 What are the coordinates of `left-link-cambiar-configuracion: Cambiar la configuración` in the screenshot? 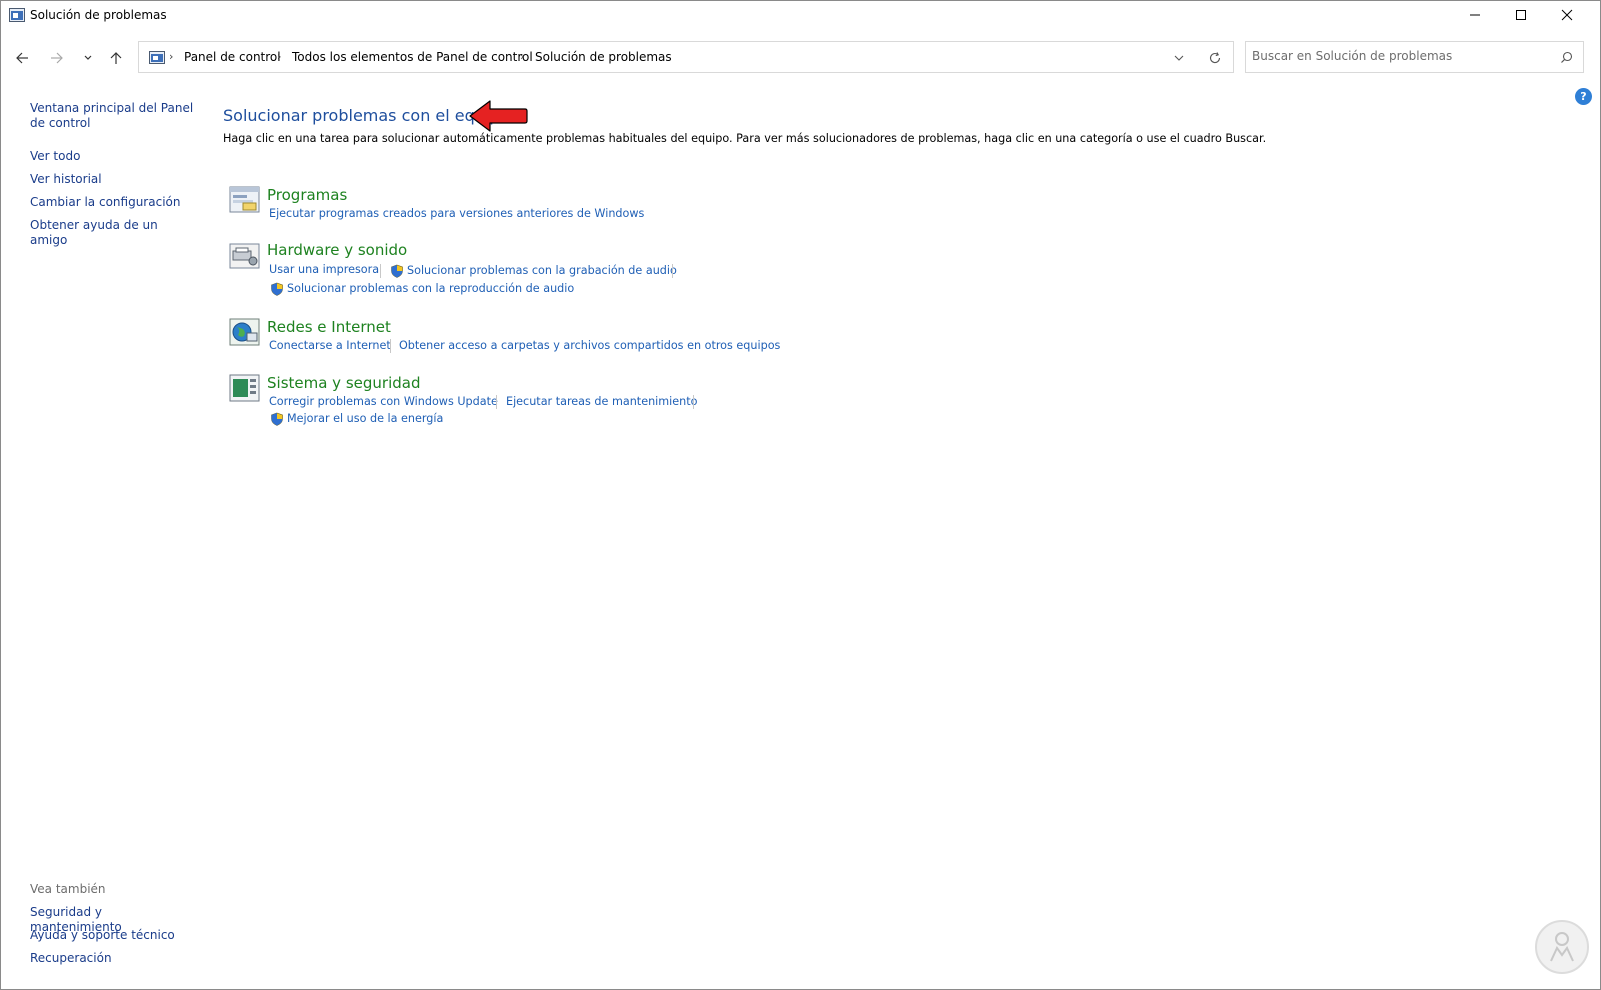 It's located at (112, 202).